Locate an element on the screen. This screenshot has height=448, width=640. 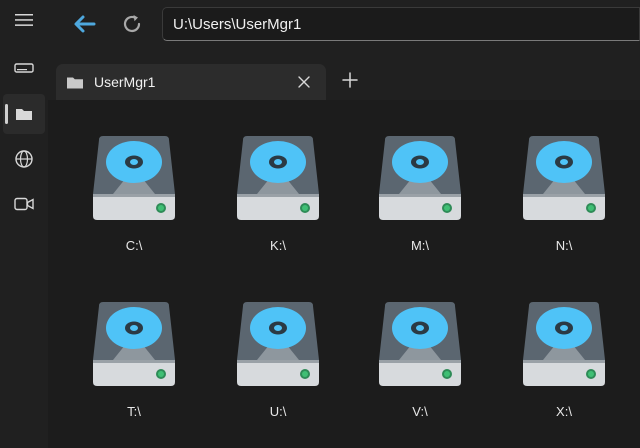
drive-tile: U:\ is located at coordinates (278, 370).